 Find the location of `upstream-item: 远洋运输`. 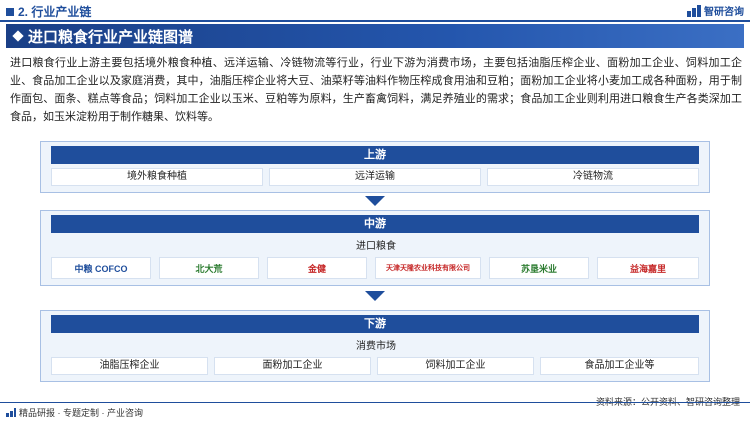

upstream-item: 远洋运输 is located at coordinates (375, 177).